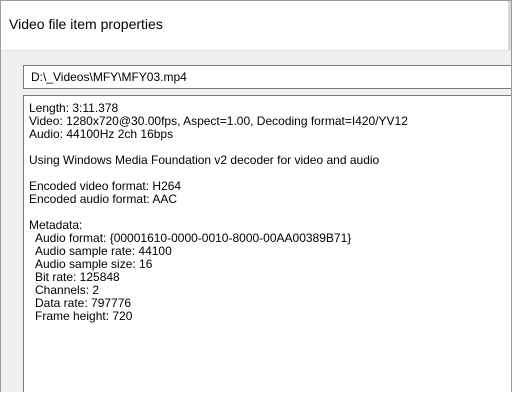  What do you see at coordinates (509, 25) in the screenshot?
I see `title-bar-edge` at bounding box center [509, 25].